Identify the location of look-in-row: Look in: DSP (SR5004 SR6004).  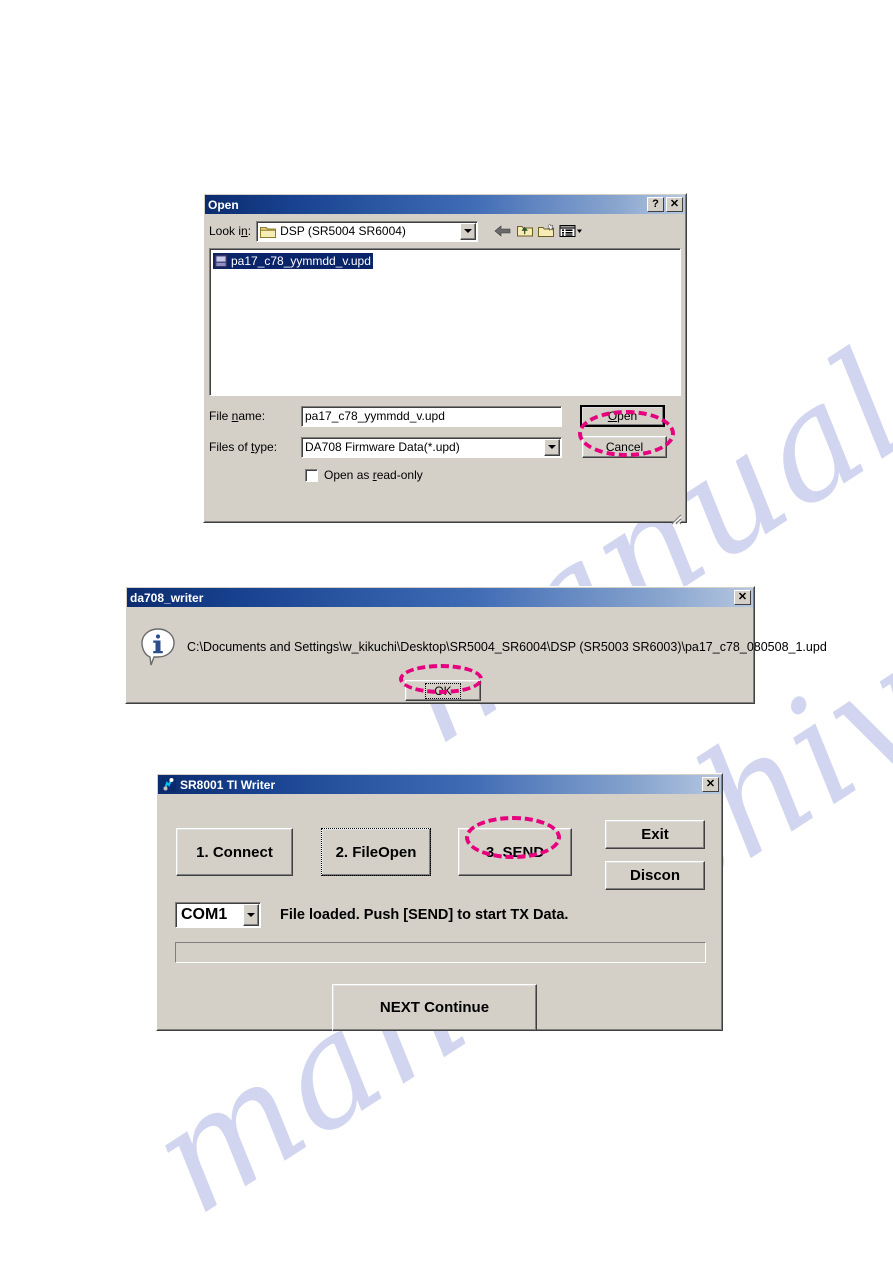
(445, 231).